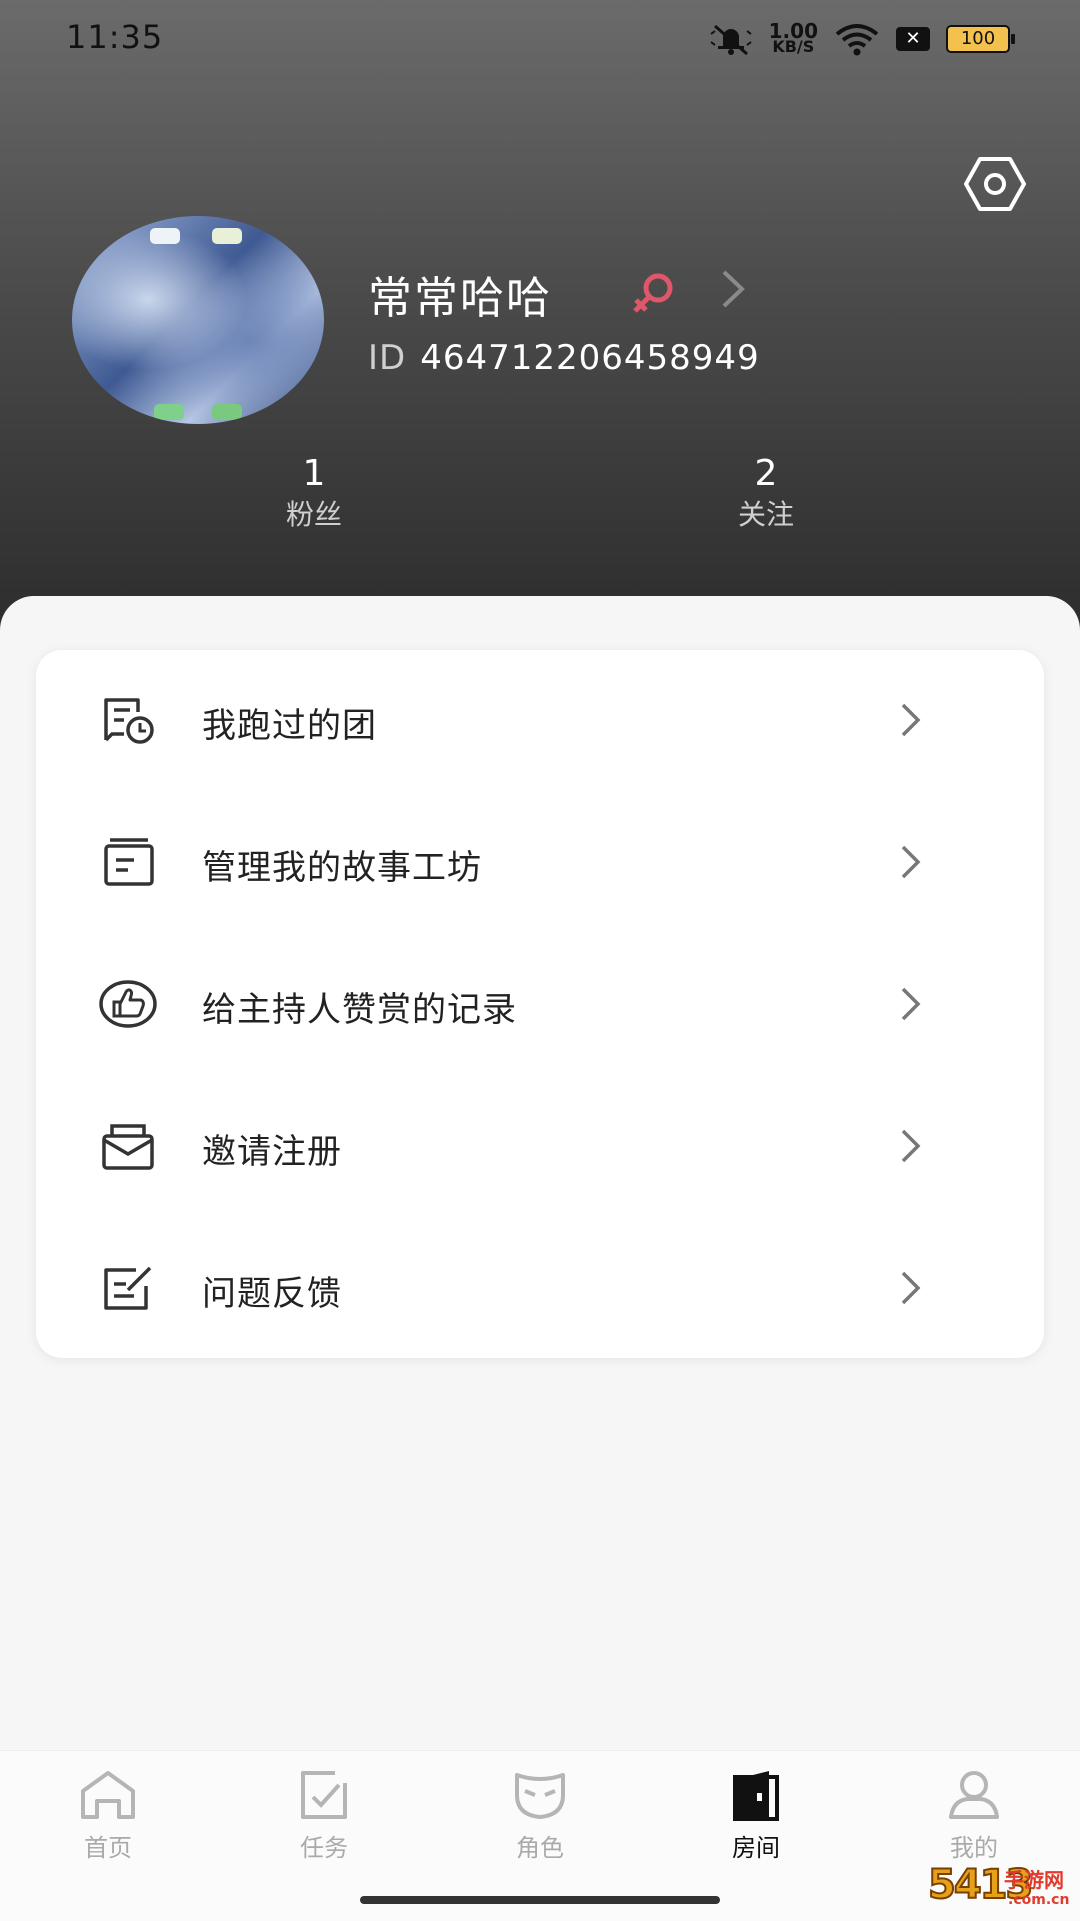  What do you see at coordinates (387, 358) in the screenshot?
I see `user-id-prefix: ID` at bounding box center [387, 358].